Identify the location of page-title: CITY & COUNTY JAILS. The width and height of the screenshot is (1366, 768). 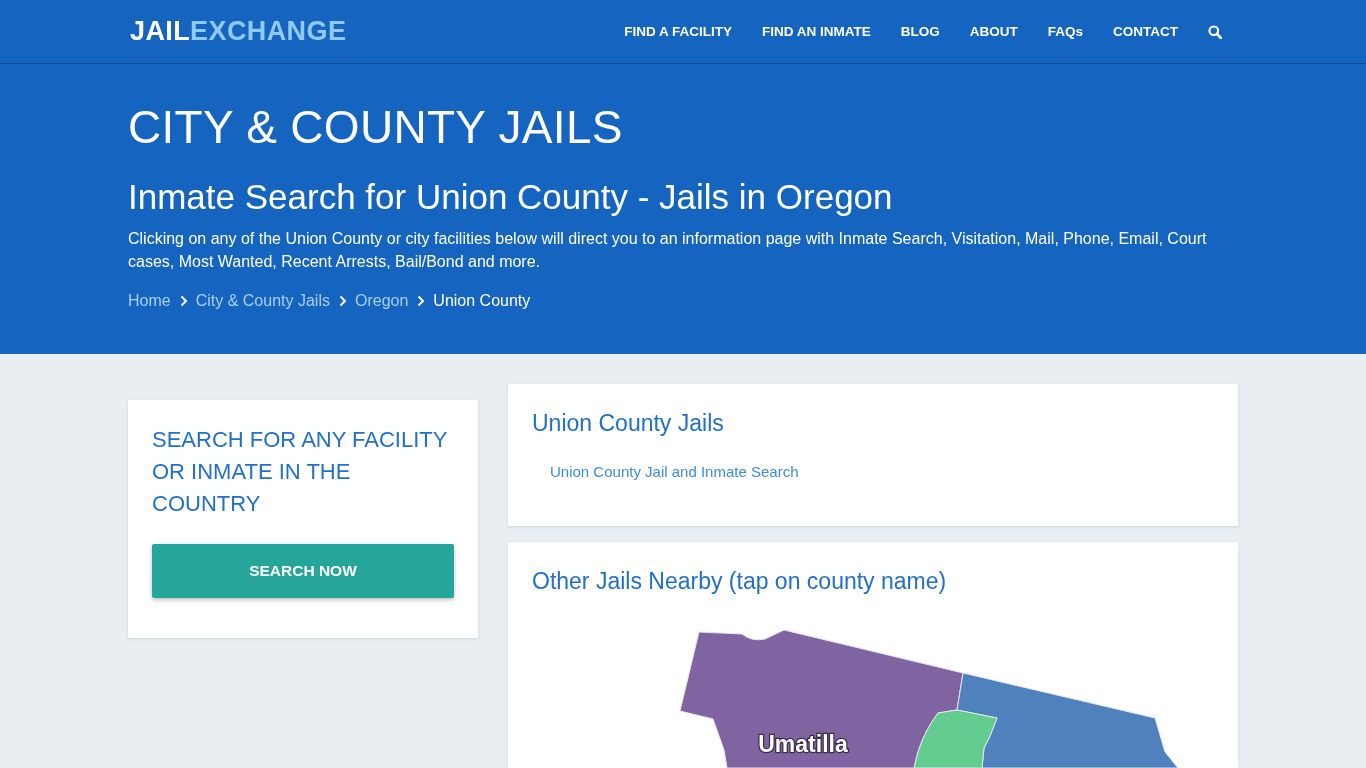
(376, 127).